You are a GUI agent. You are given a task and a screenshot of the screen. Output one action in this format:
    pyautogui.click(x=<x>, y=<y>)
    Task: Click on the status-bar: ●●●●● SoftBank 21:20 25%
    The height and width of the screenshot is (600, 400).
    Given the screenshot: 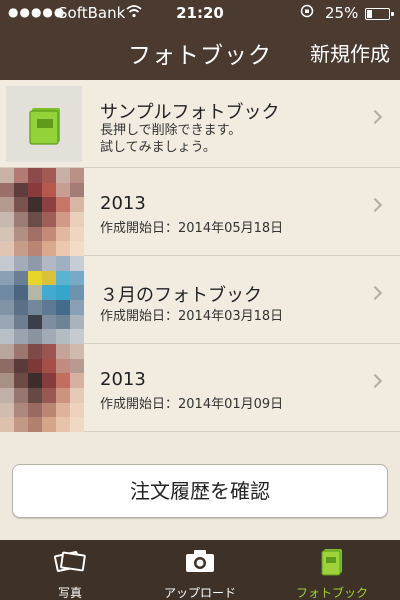 What is the action you would take?
    pyautogui.click(x=200, y=14)
    